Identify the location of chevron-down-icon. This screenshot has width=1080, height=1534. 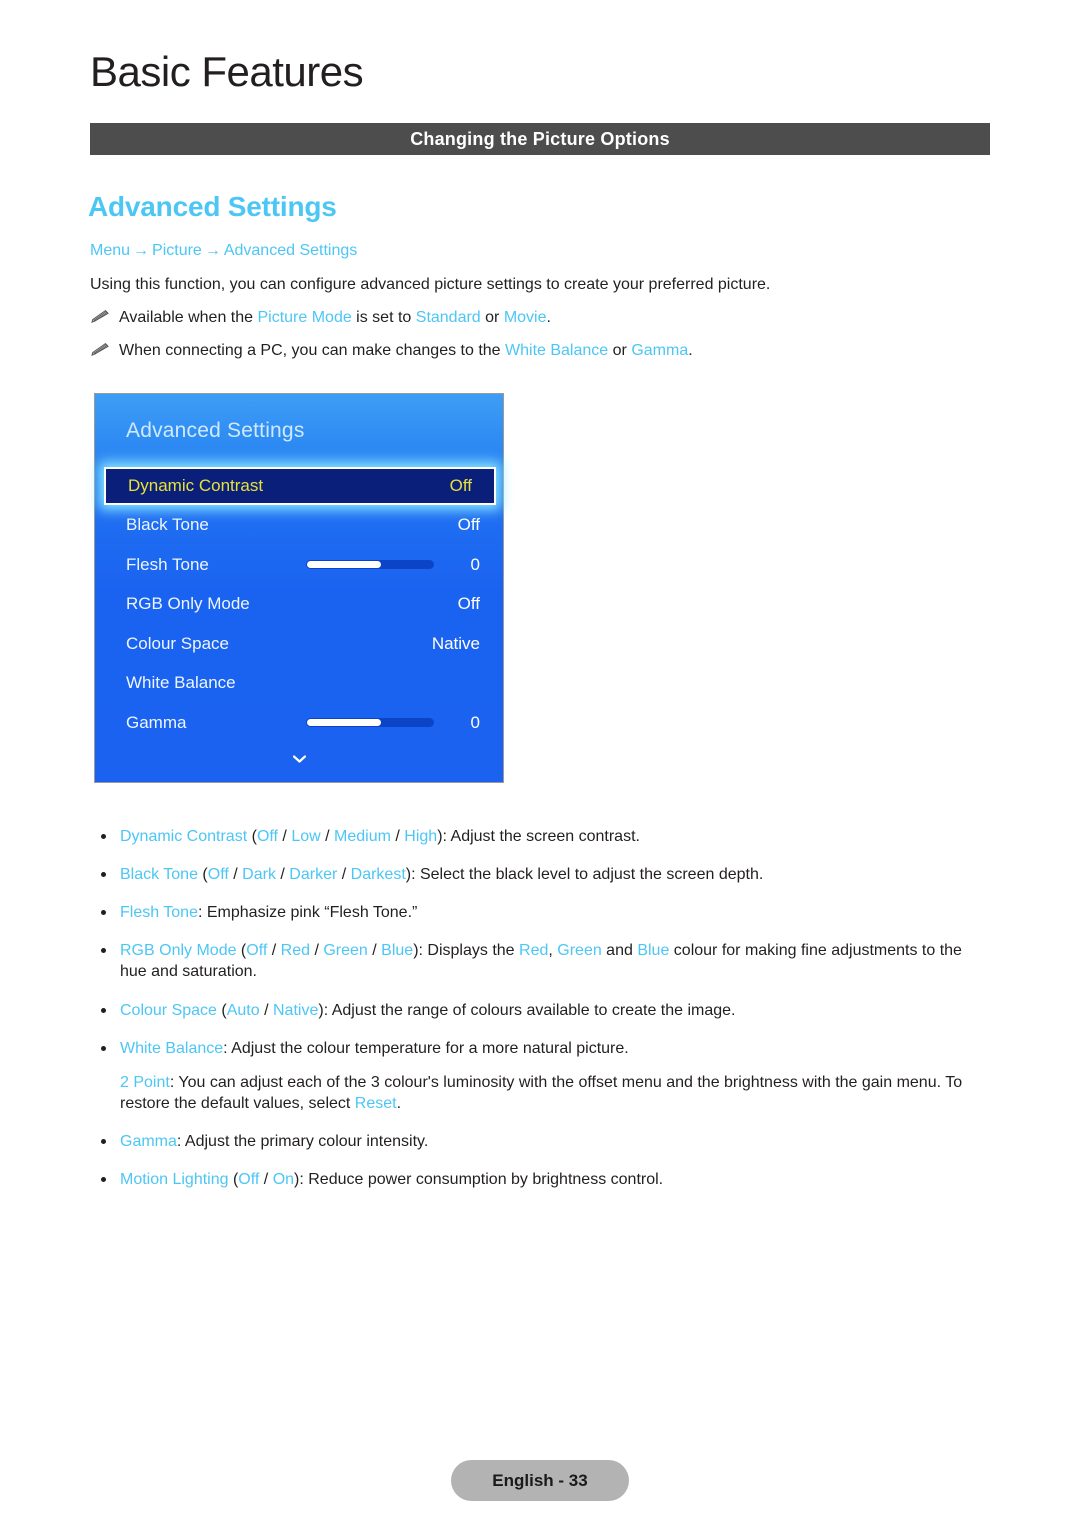
(299, 756).